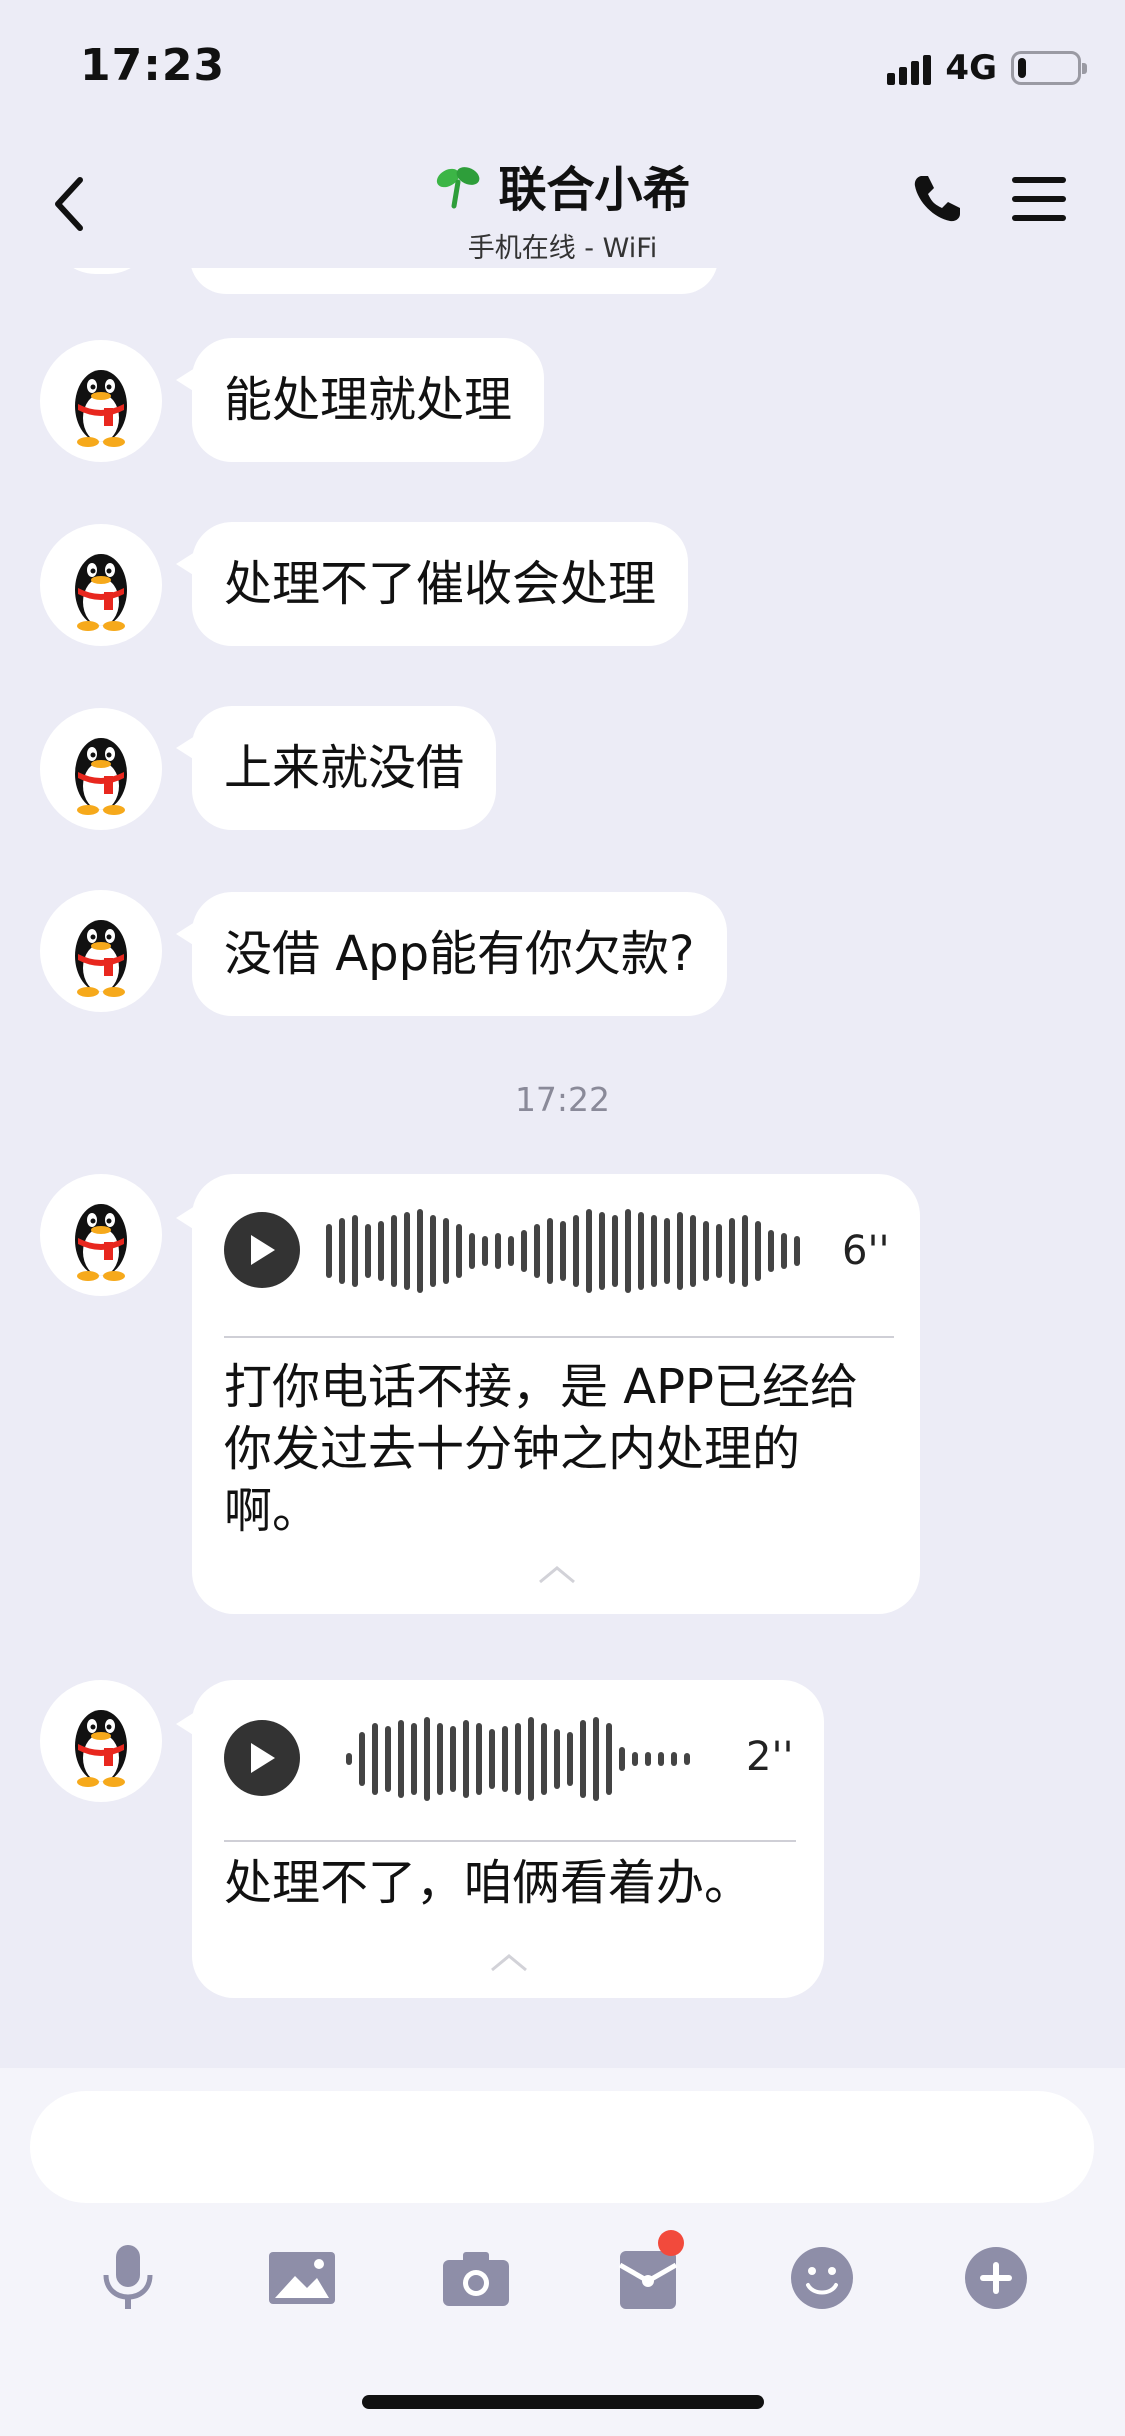  I want to click on call-button, so click(937, 199).